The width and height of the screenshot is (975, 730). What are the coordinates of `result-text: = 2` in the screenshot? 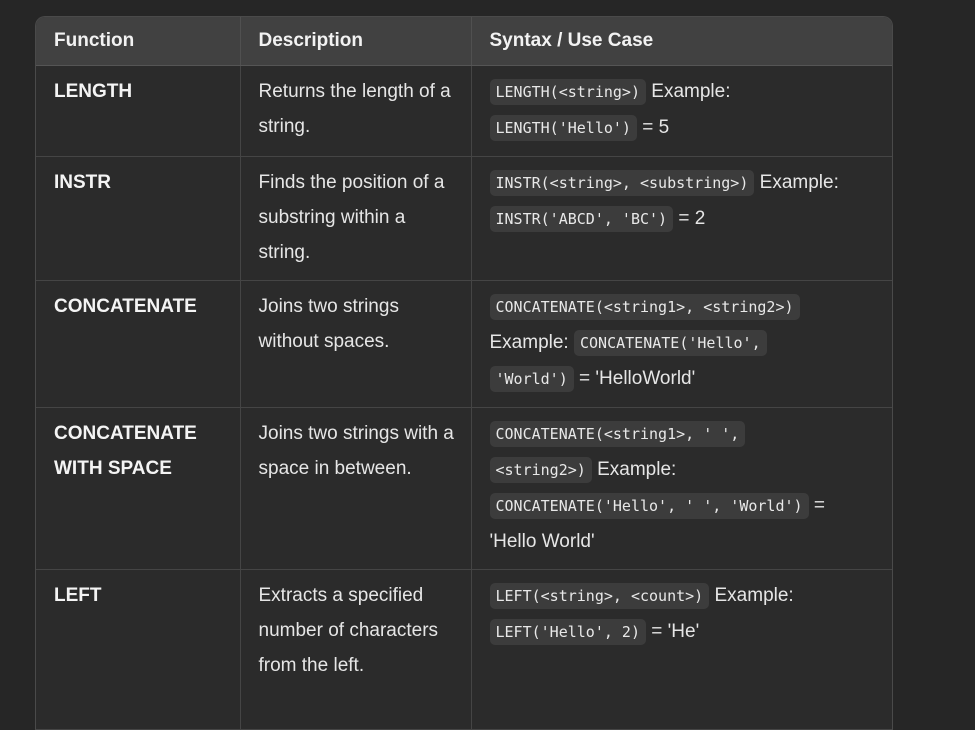 It's located at (692, 218).